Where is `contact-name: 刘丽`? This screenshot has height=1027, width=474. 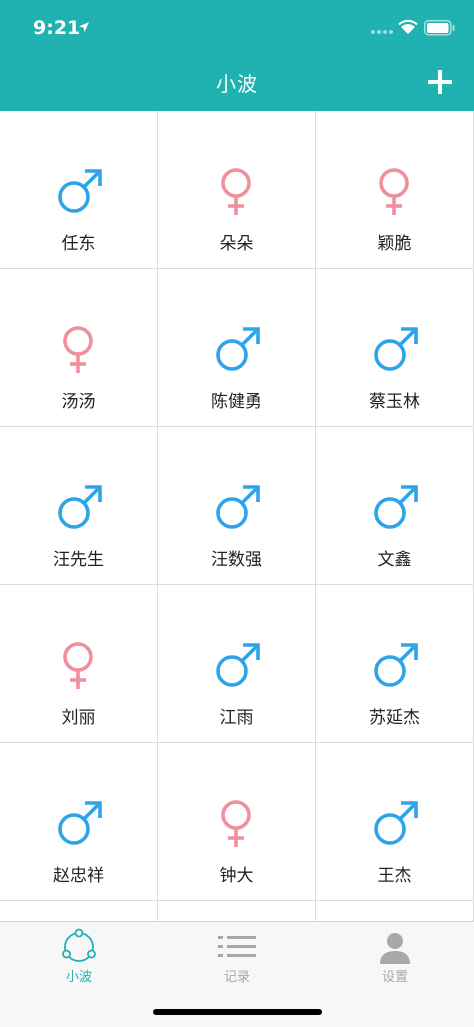 contact-name: 刘丽 is located at coordinates (78, 718).